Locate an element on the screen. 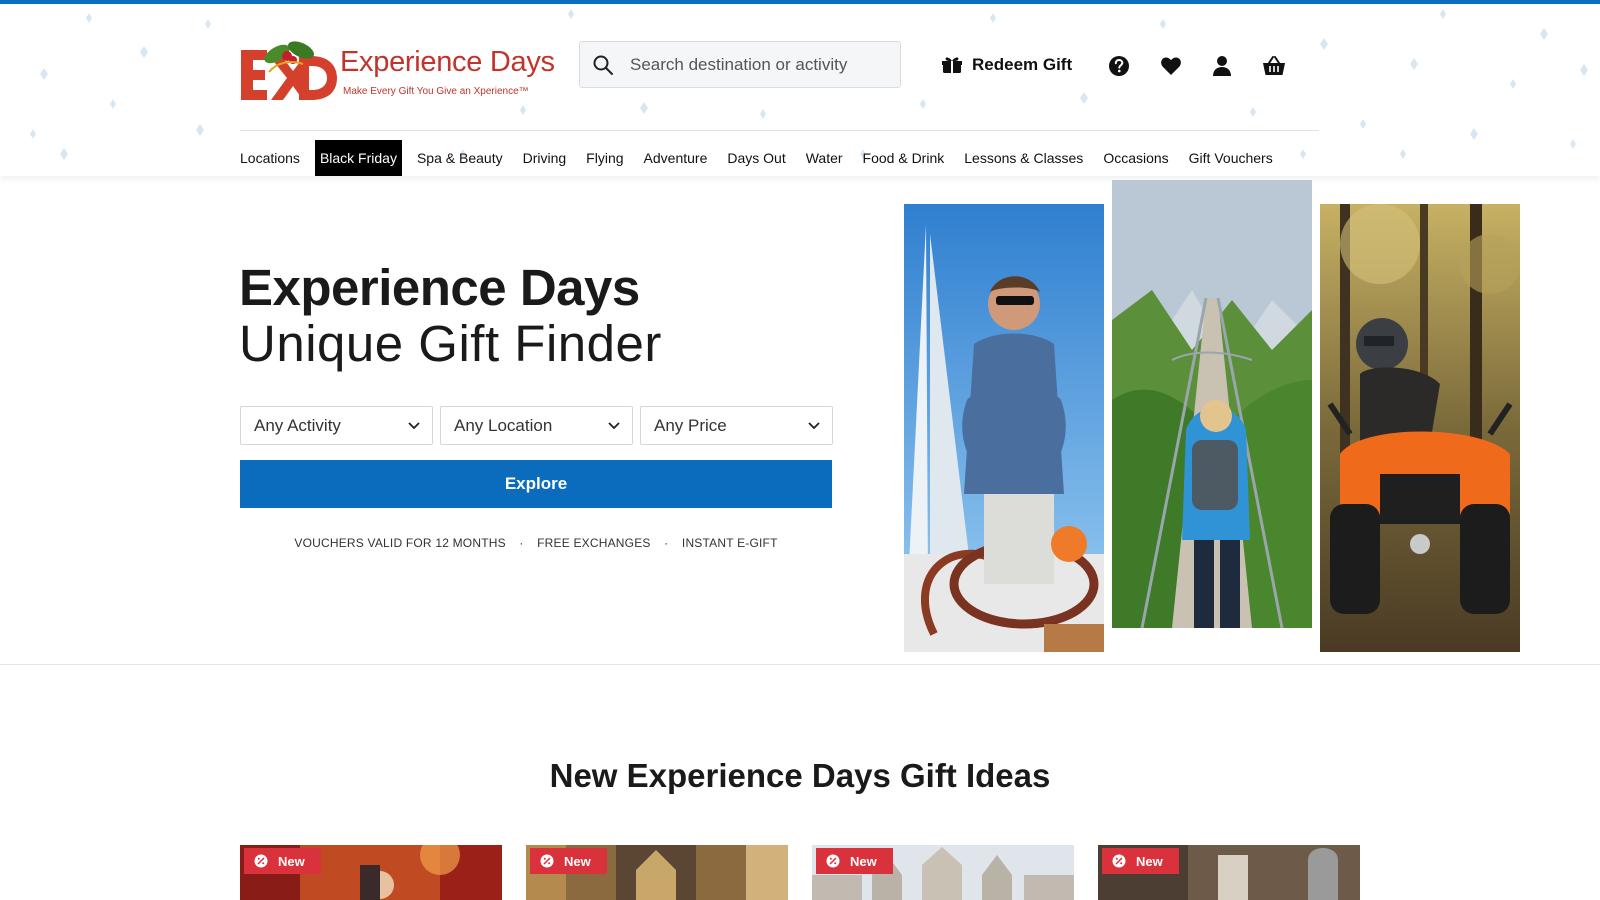 The image size is (1600, 900). nav-item-black-friday: Black Friday is located at coordinates (358, 158).